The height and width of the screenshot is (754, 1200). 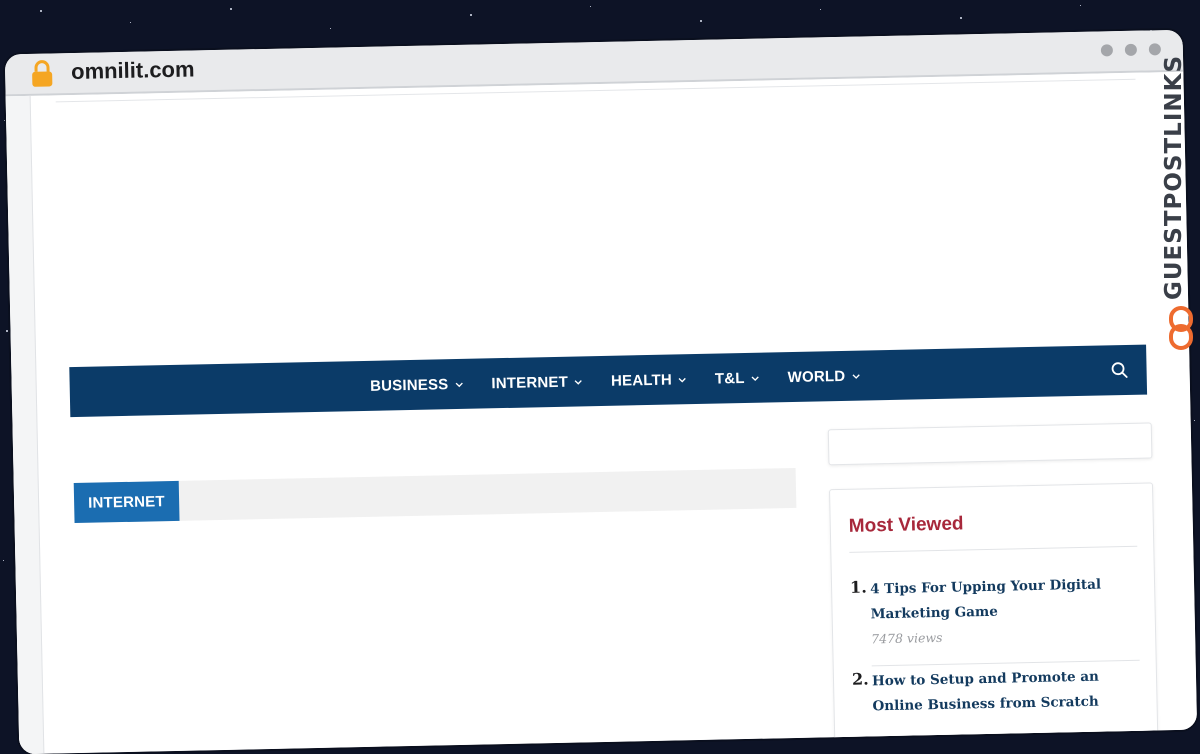 What do you see at coordinates (25, 424) in the screenshot?
I see `left-gutter` at bounding box center [25, 424].